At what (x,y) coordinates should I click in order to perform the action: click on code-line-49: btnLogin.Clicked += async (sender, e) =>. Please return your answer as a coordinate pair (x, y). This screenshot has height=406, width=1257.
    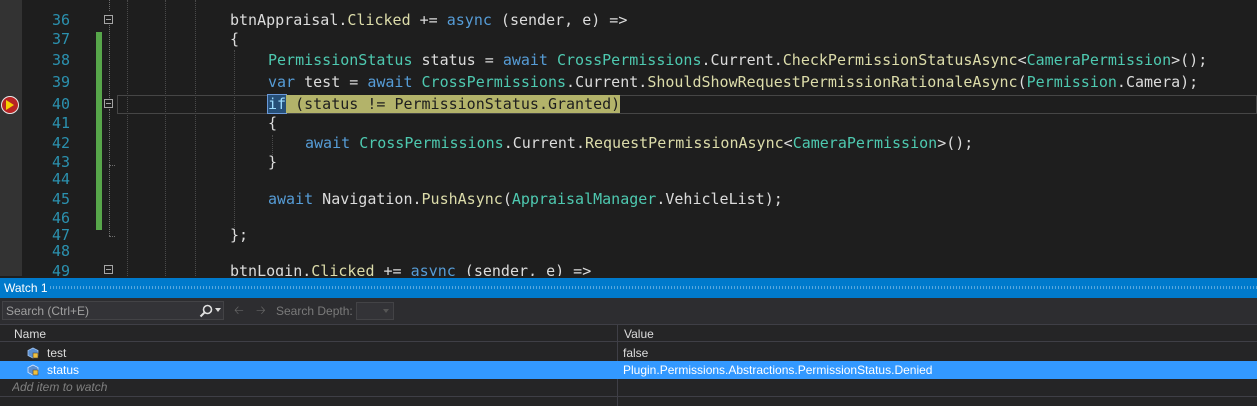
    Looking at the image, I should click on (410, 269).